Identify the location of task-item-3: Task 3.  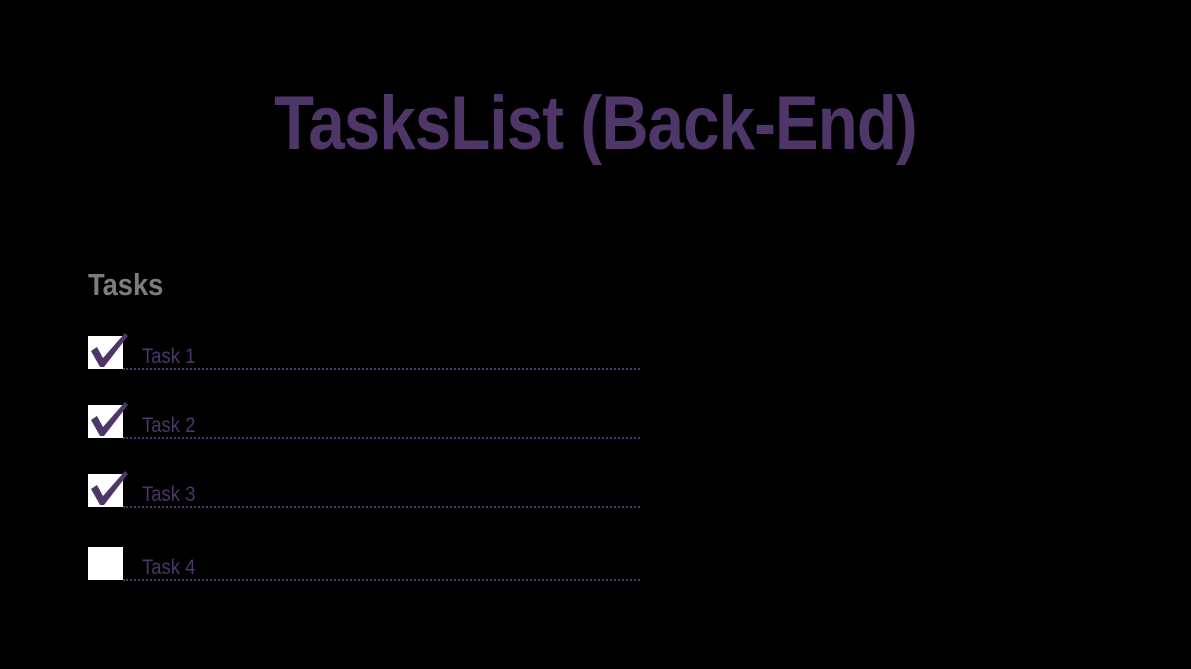
(364, 489).